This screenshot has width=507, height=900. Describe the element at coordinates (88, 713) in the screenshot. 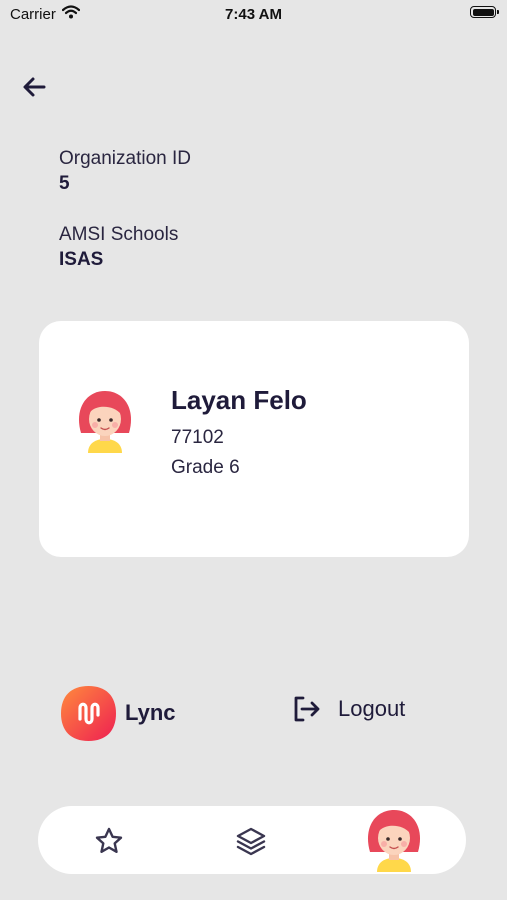

I see `lync-logo-icon` at that location.